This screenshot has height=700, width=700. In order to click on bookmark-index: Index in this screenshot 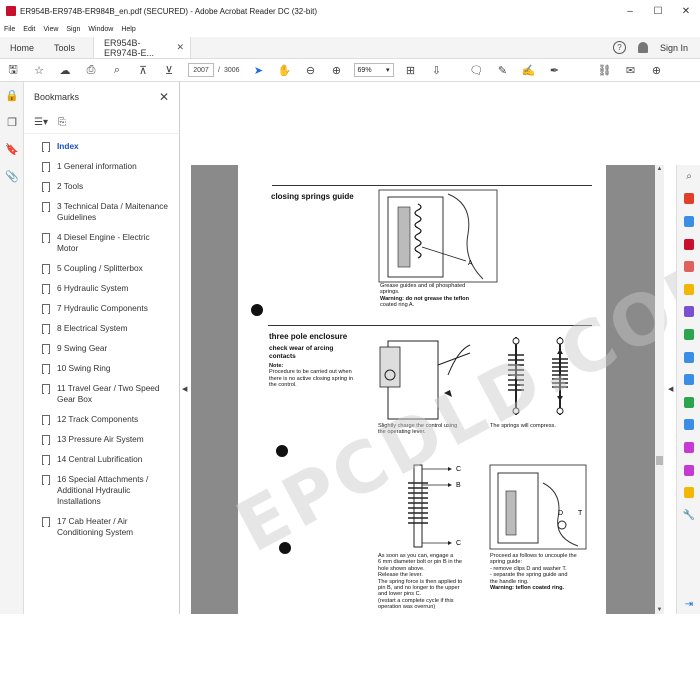, I will do `click(101, 146)`.